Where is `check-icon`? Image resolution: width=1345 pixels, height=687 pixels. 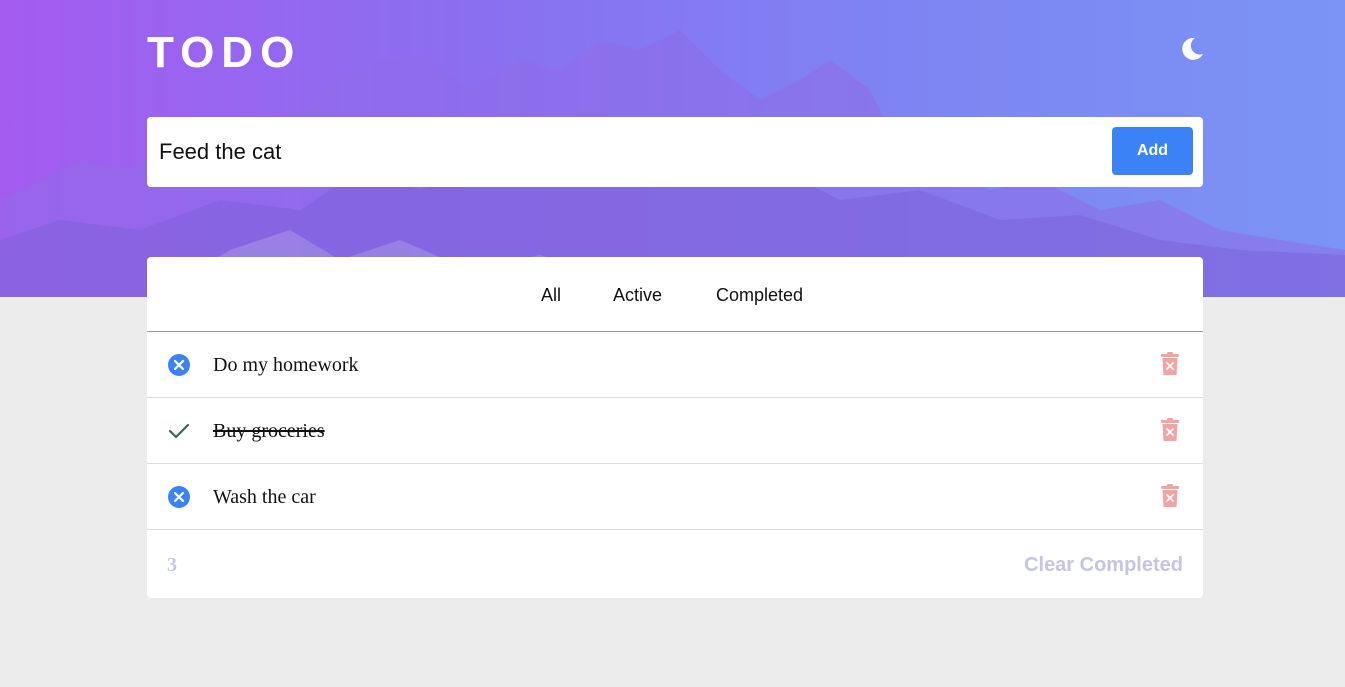 check-icon is located at coordinates (179, 431).